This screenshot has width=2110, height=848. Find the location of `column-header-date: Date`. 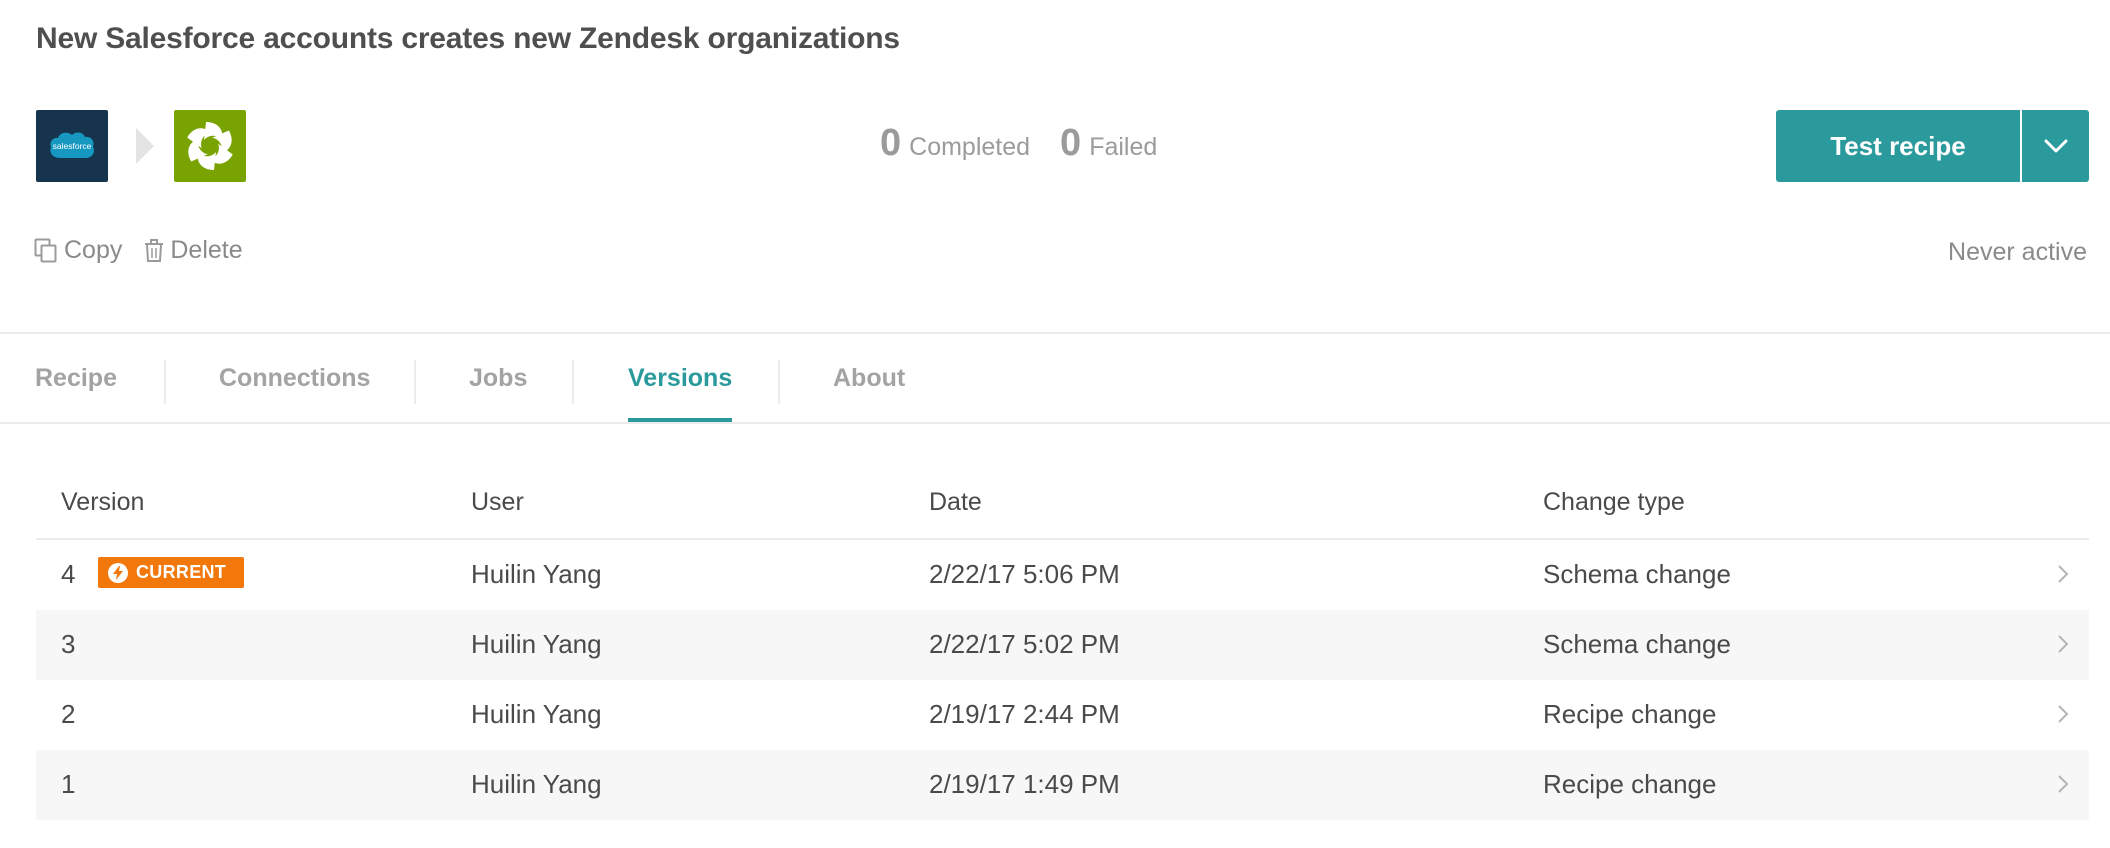

column-header-date: Date is located at coordinates (955, 502).